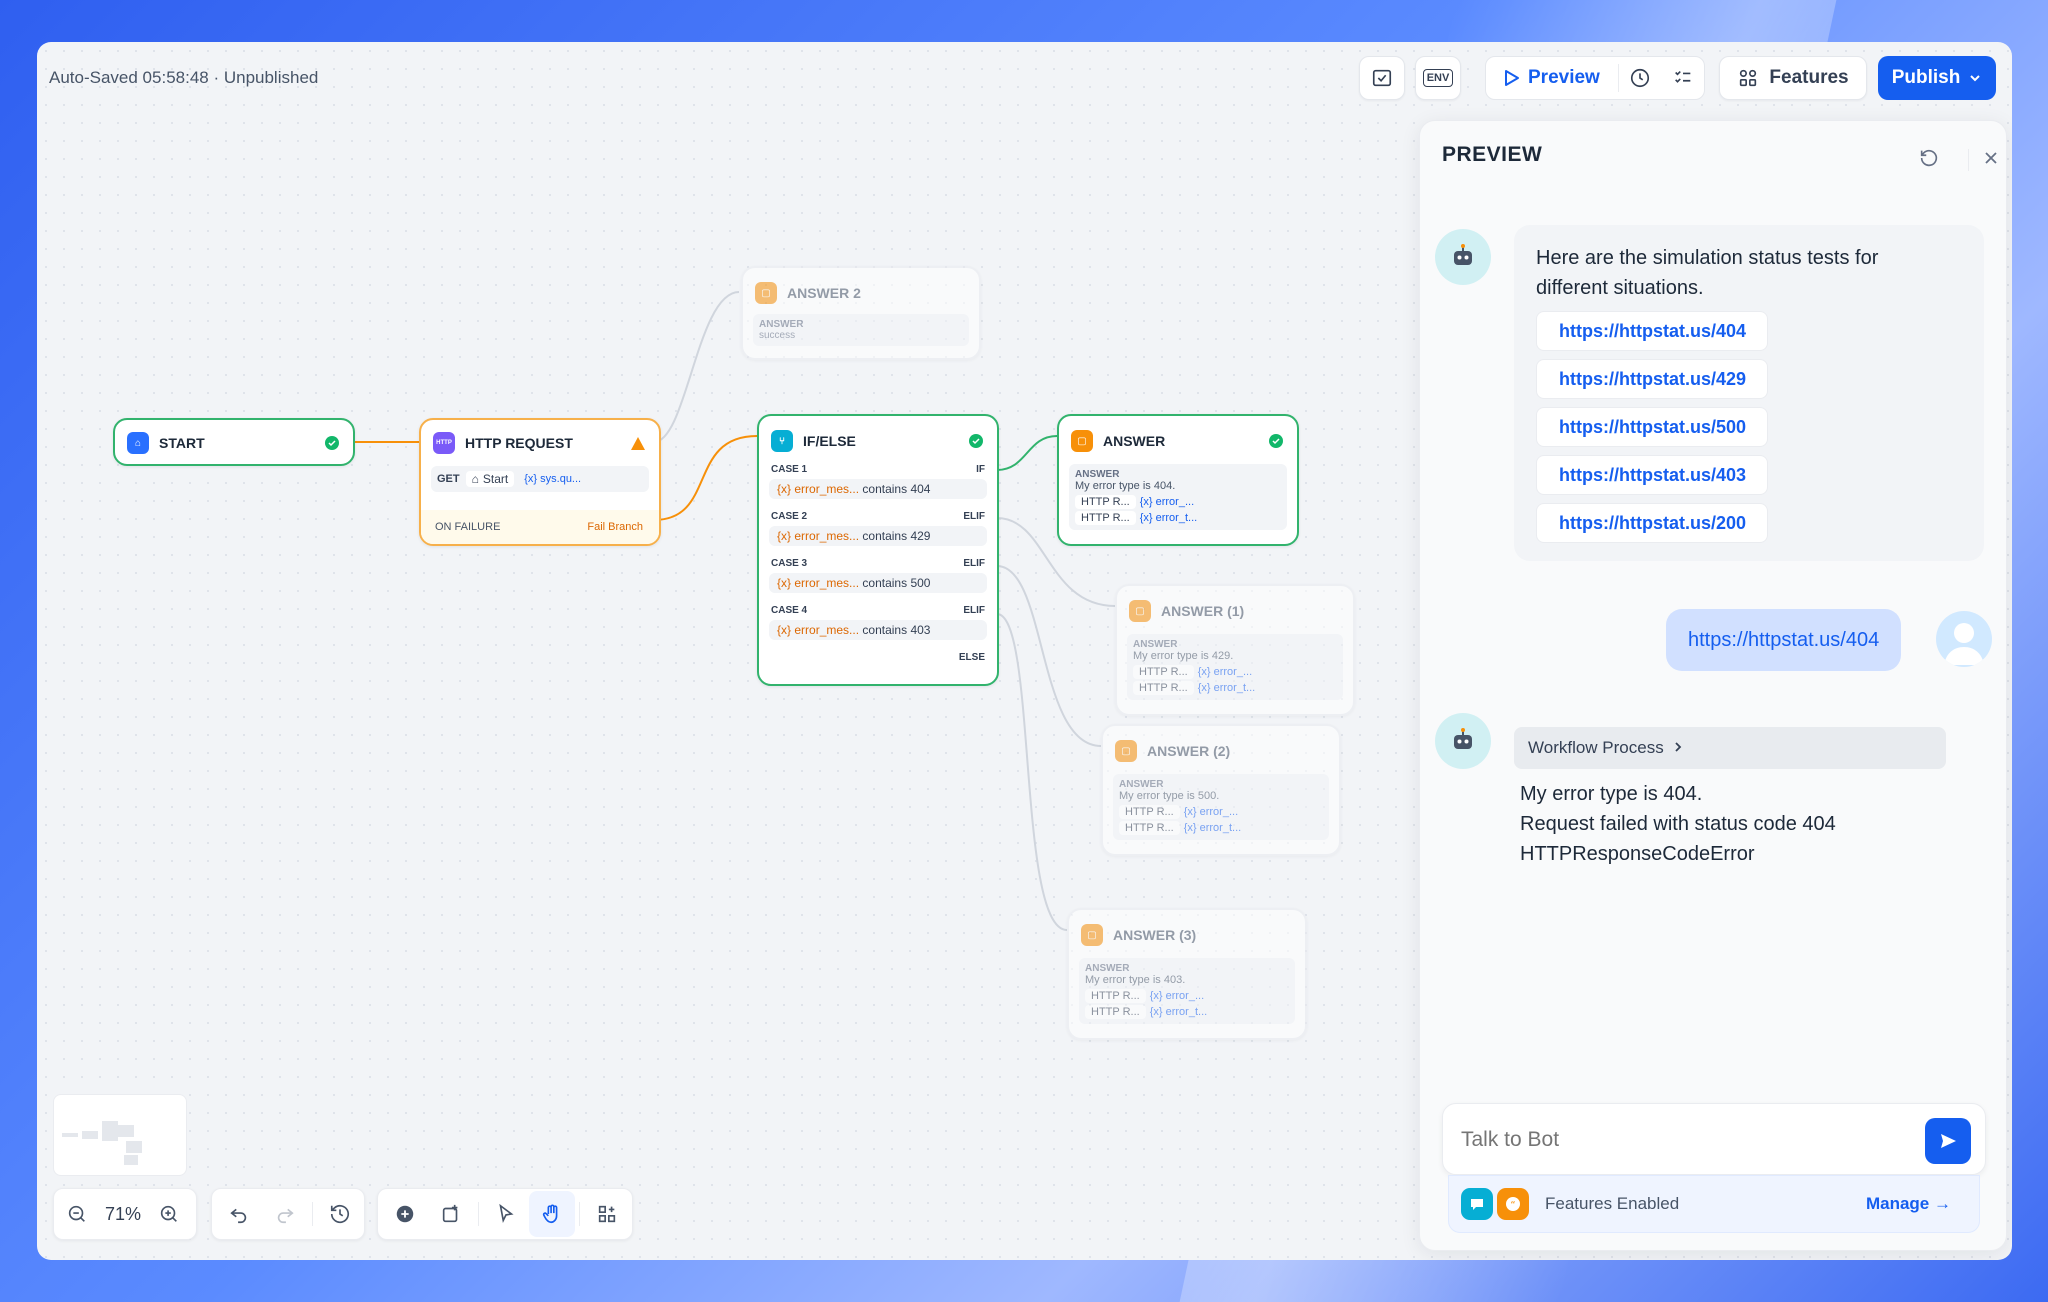 Image resolution: width=2048 pixels, height=1302 pixels. Describe the element at coordinates (552, 1214) in the screenshot. I see `hand-tool-button` at that location.